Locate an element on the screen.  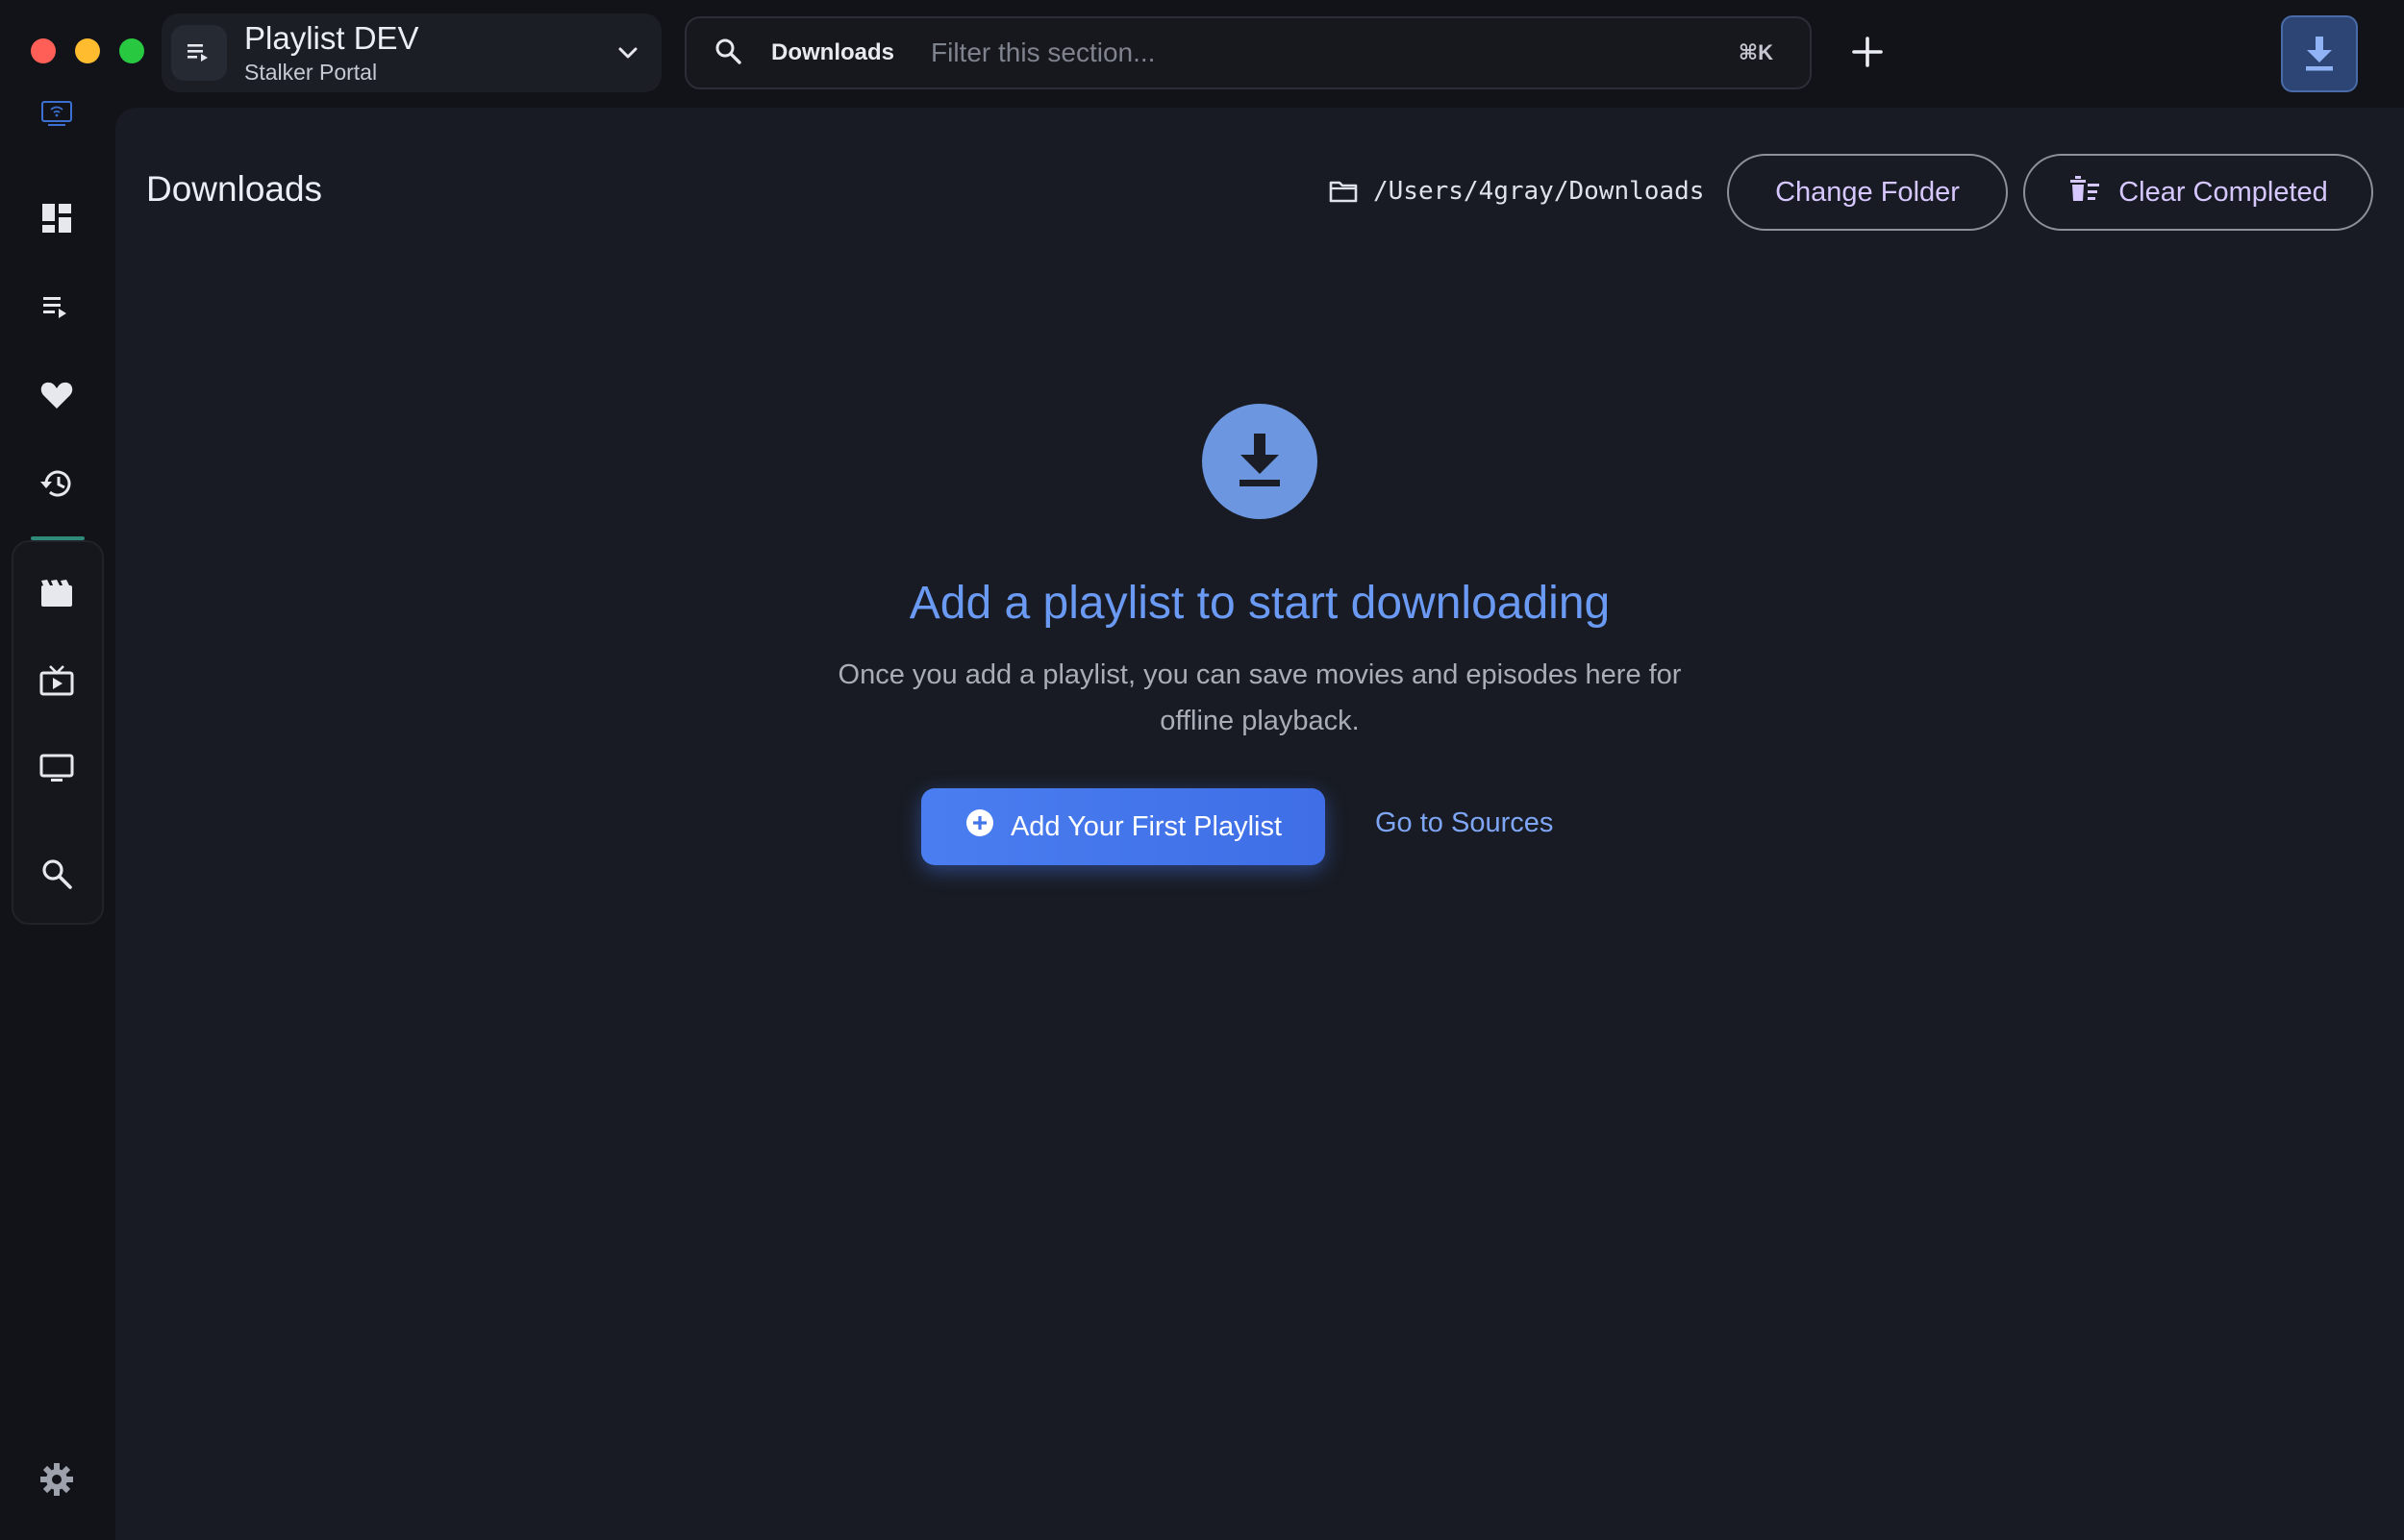
section-search-bar: Downloads ⌘K is located at coordinates (1248, 52).